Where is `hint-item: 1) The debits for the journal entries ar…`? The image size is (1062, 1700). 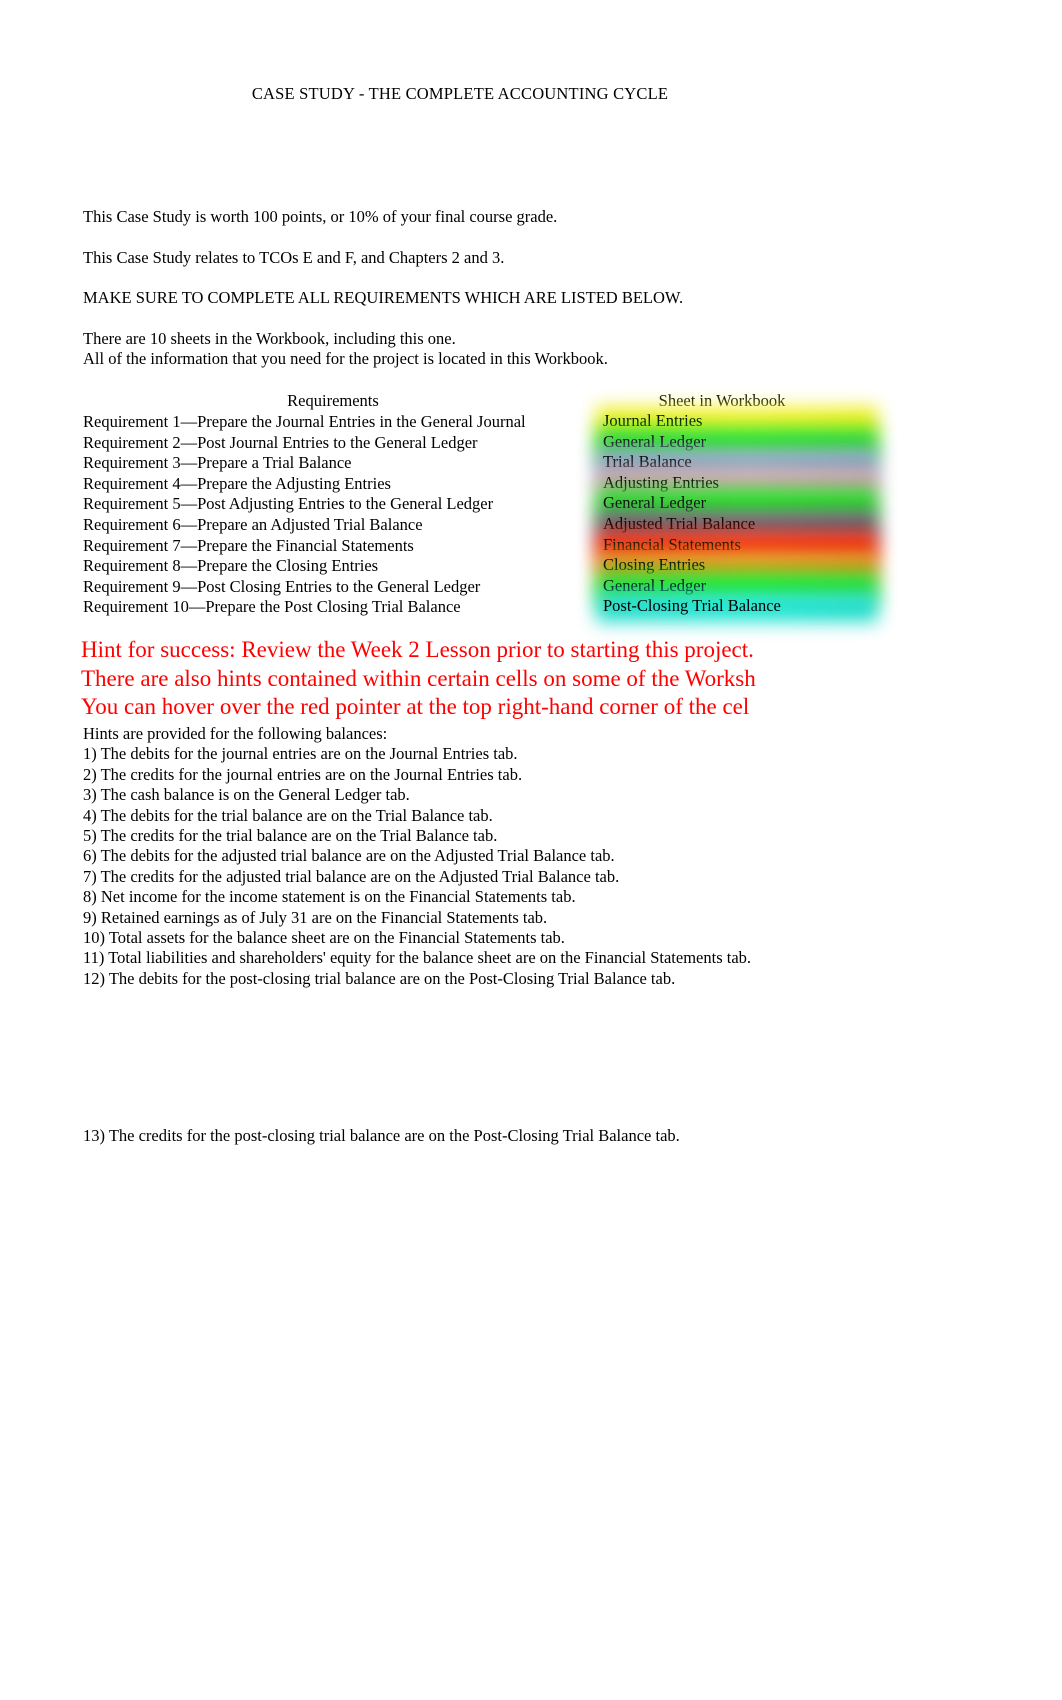 hint-item: 1) The debits for the journal entries ar… is located at coordinates (300, 754).